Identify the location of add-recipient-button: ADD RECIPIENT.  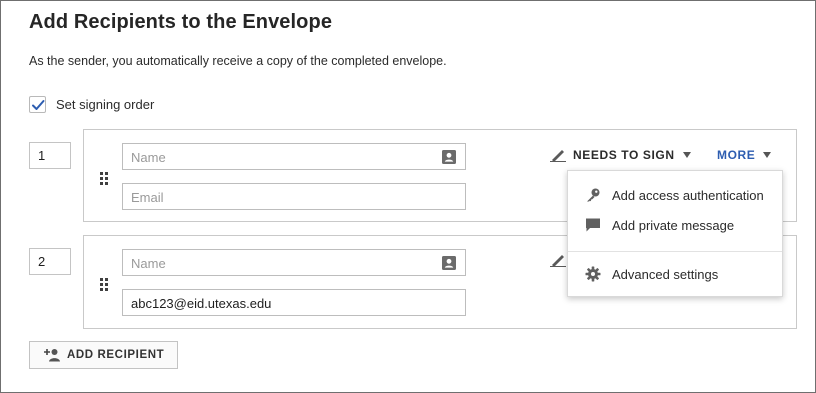
(103, 355).